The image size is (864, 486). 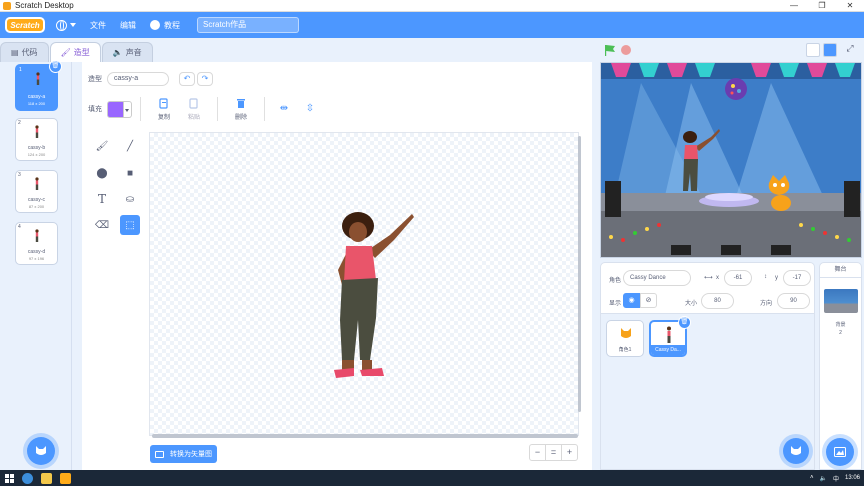 I want to click on fill-color-dropdown, so click(x=128, y=109).